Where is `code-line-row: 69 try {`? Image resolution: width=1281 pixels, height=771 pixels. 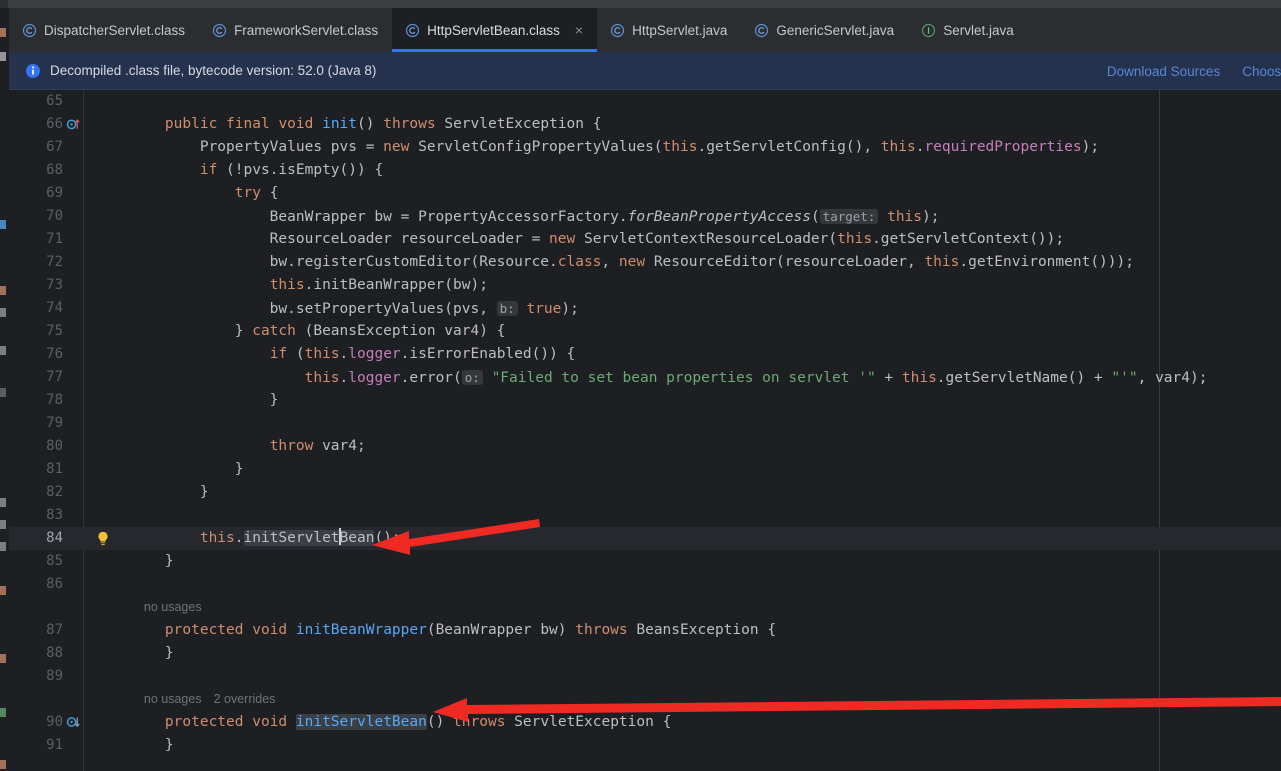 code-line-row: 69 try { is located at coordinates (645, 193).